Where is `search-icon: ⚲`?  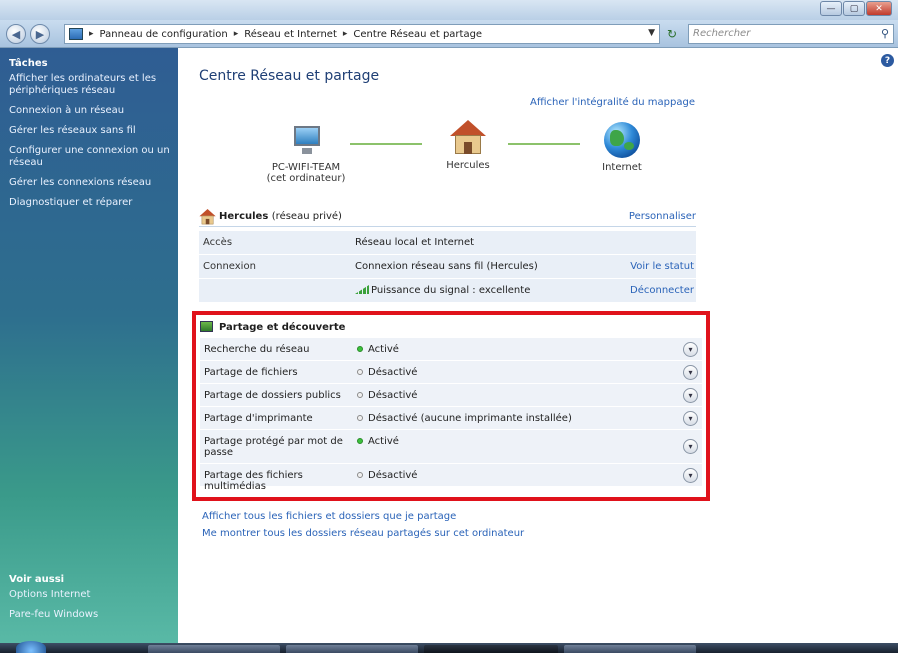 search-icon: ⚲ is located at coordinates (885, 33).